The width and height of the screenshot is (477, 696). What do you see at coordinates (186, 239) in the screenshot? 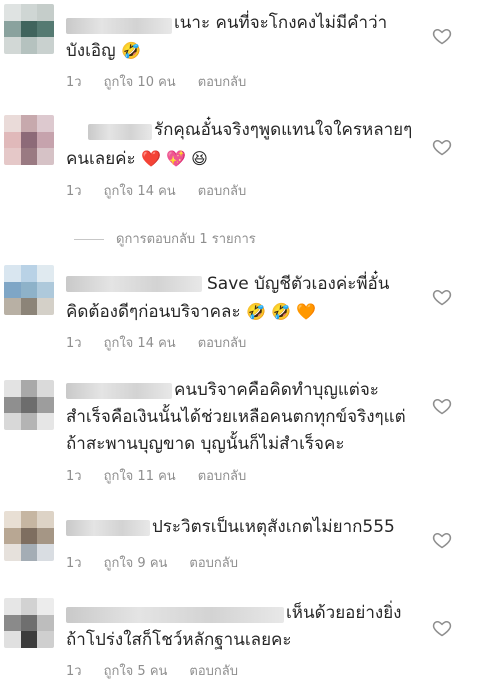
I see `view-replies-label: ดูการตอบกลับ 1 รายการ` at bounding box center [186, 239].